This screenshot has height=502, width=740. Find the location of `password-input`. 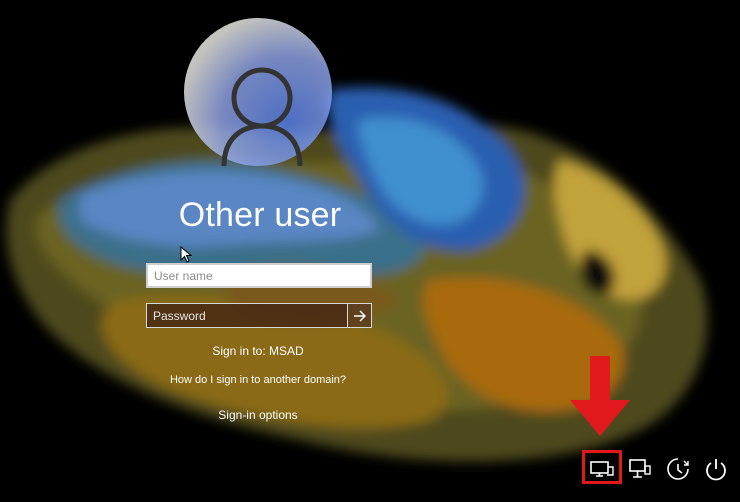

password-input is located at coordinates (247, 315).